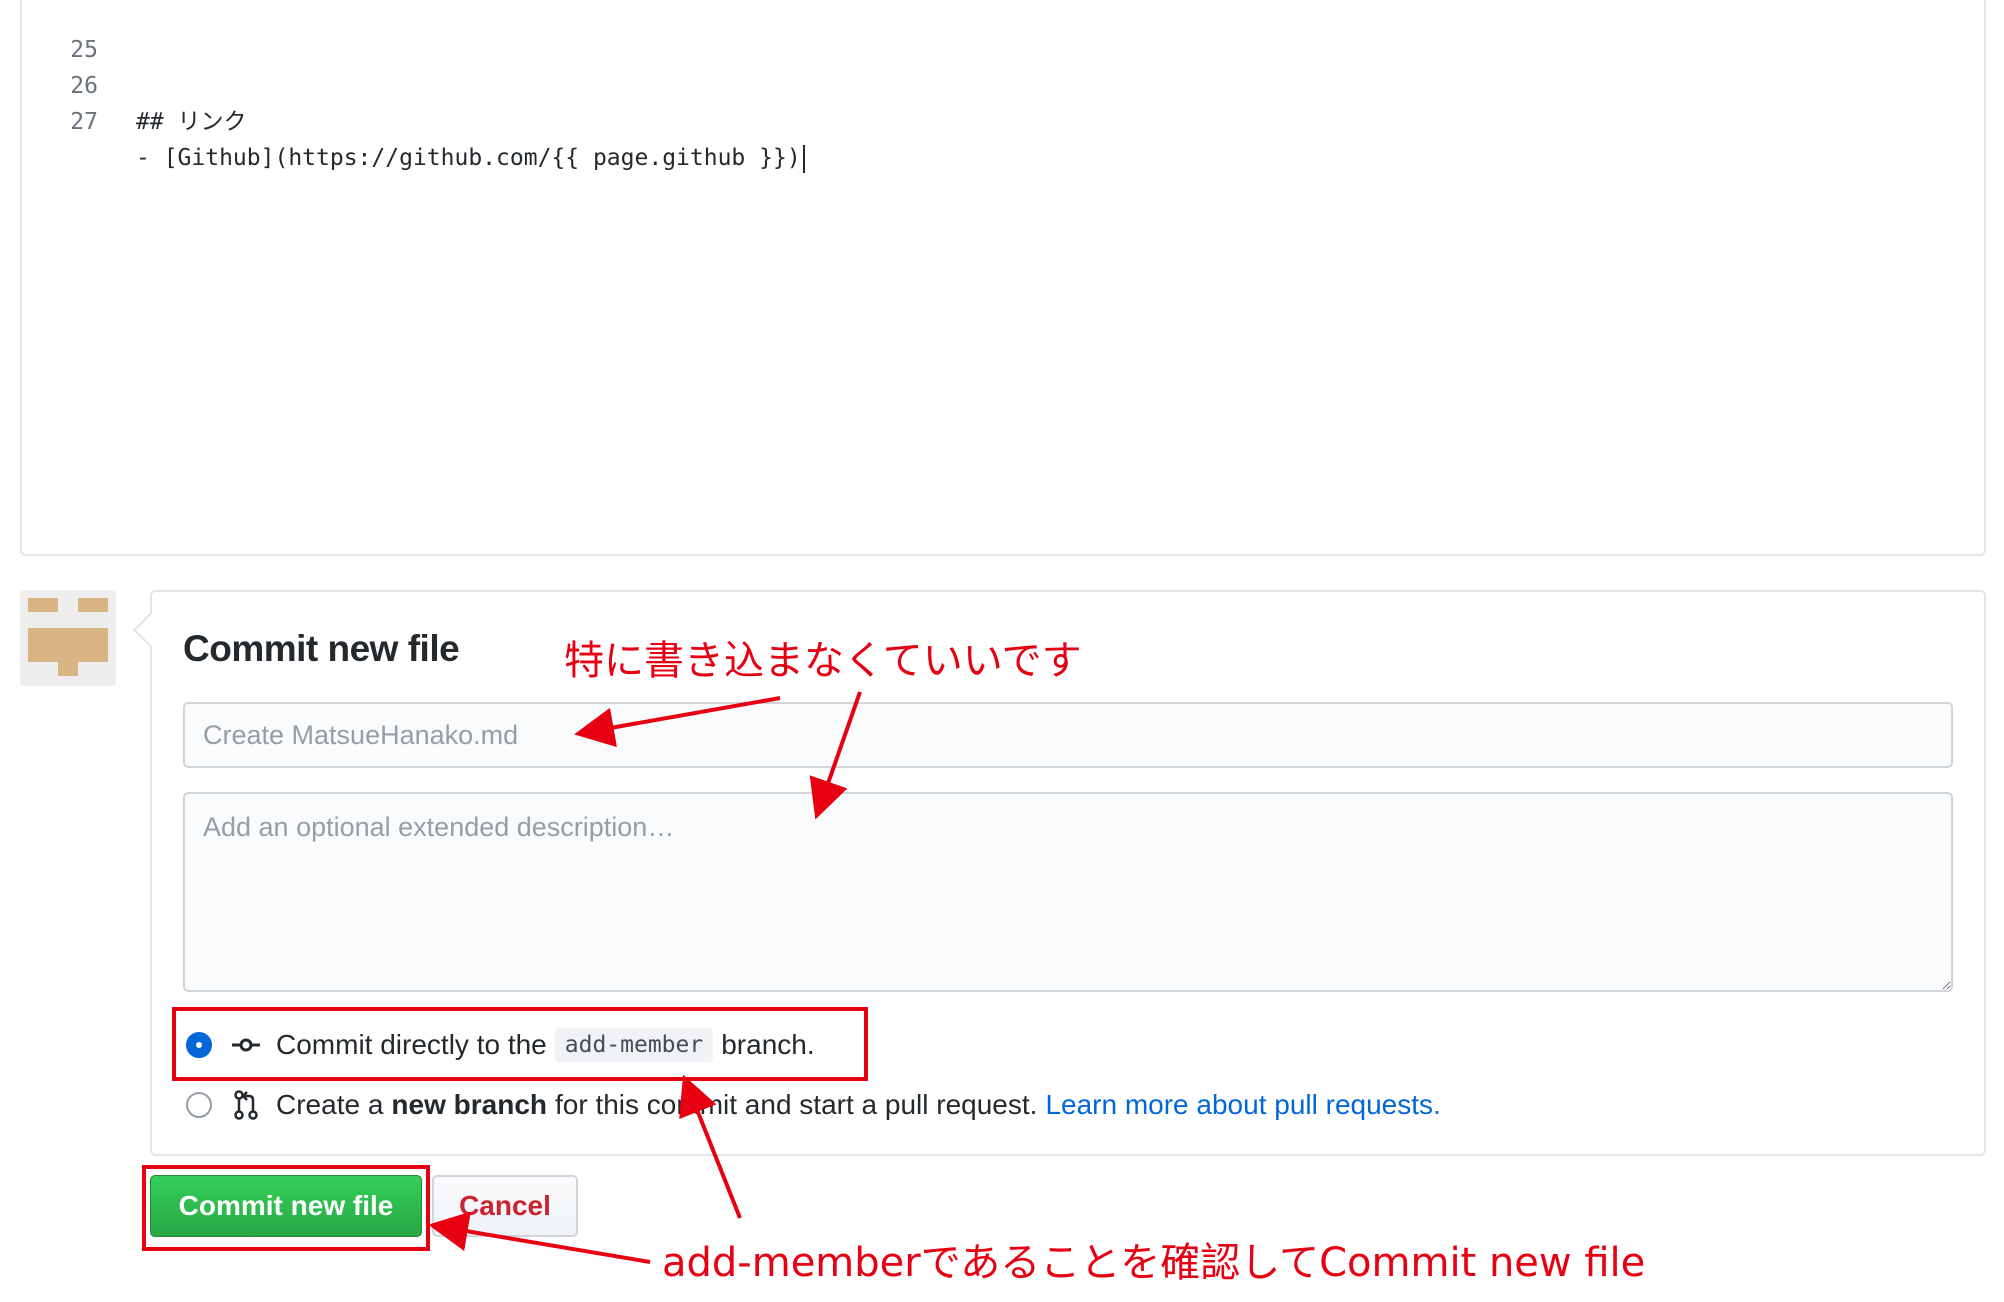 The image size is (2004, 1302). I want to click on learn-more-link: Learn more about pull requests., so click(1242, 1105).